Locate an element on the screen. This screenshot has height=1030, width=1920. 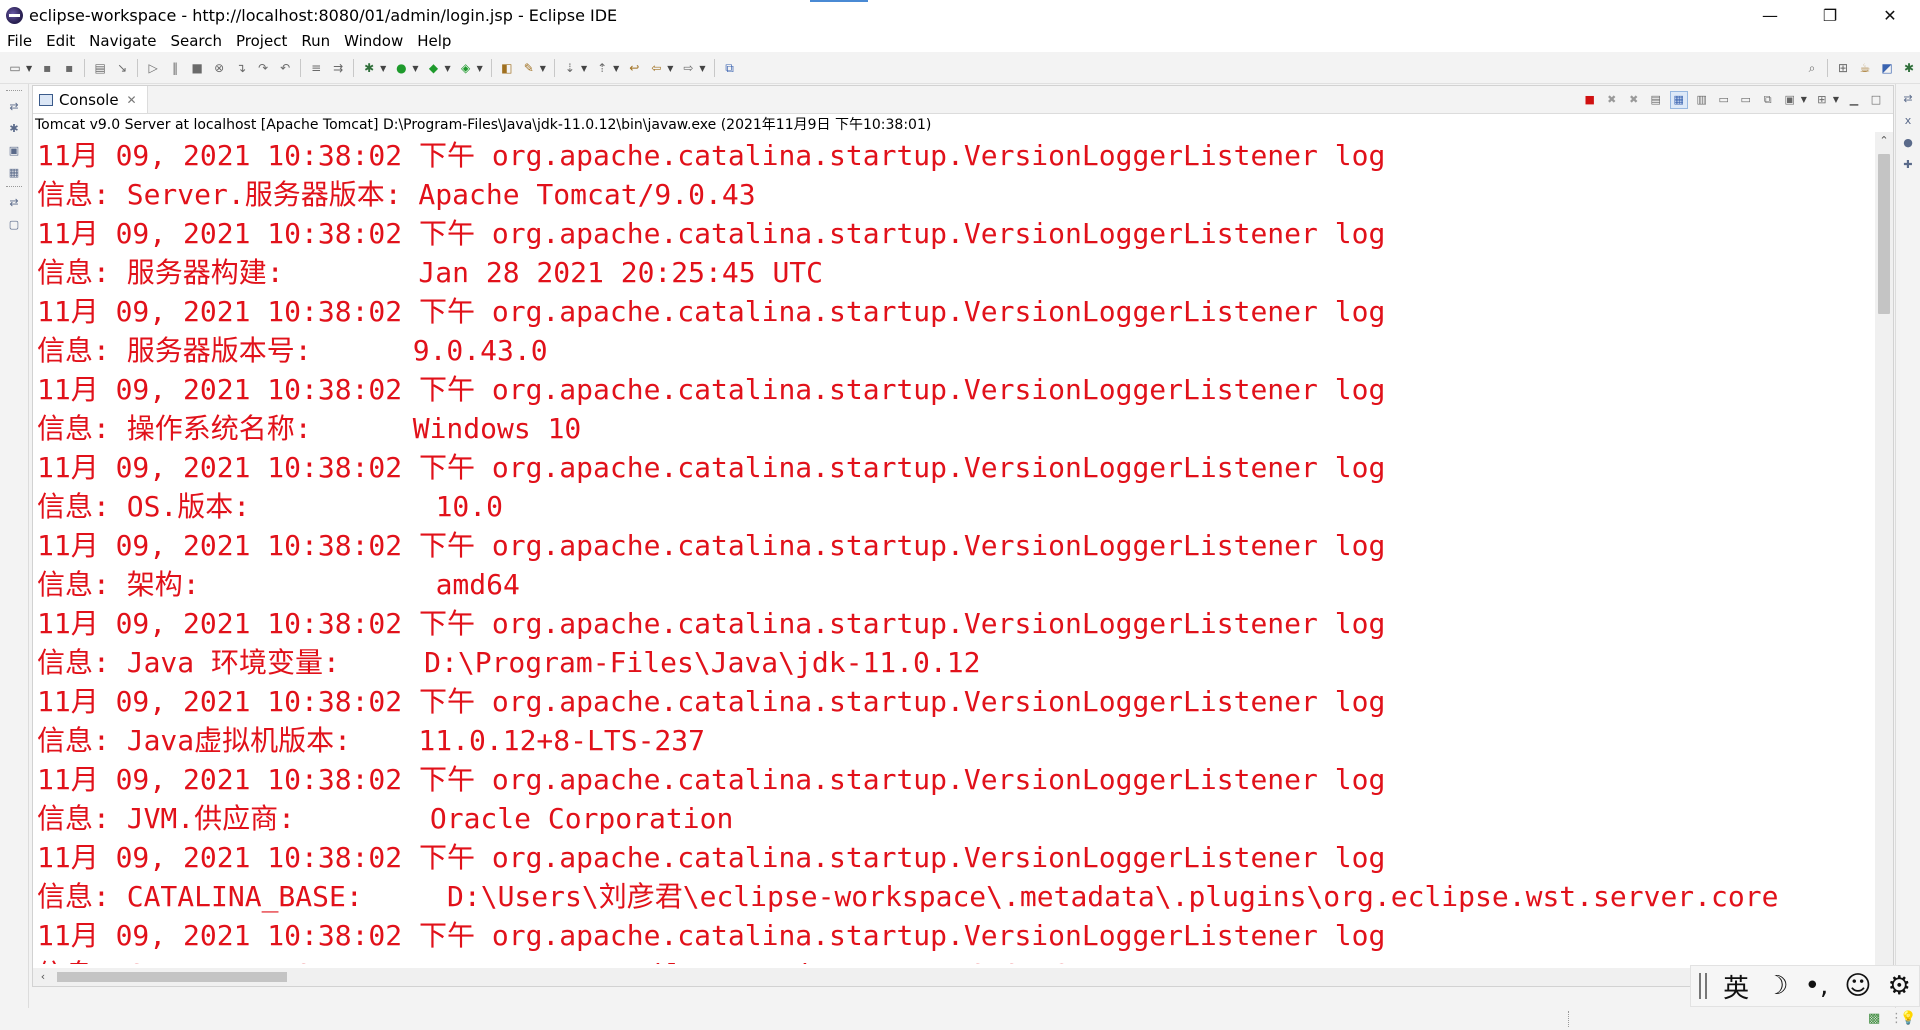
print-icon: ▤ is located at coordinates (100, 68).